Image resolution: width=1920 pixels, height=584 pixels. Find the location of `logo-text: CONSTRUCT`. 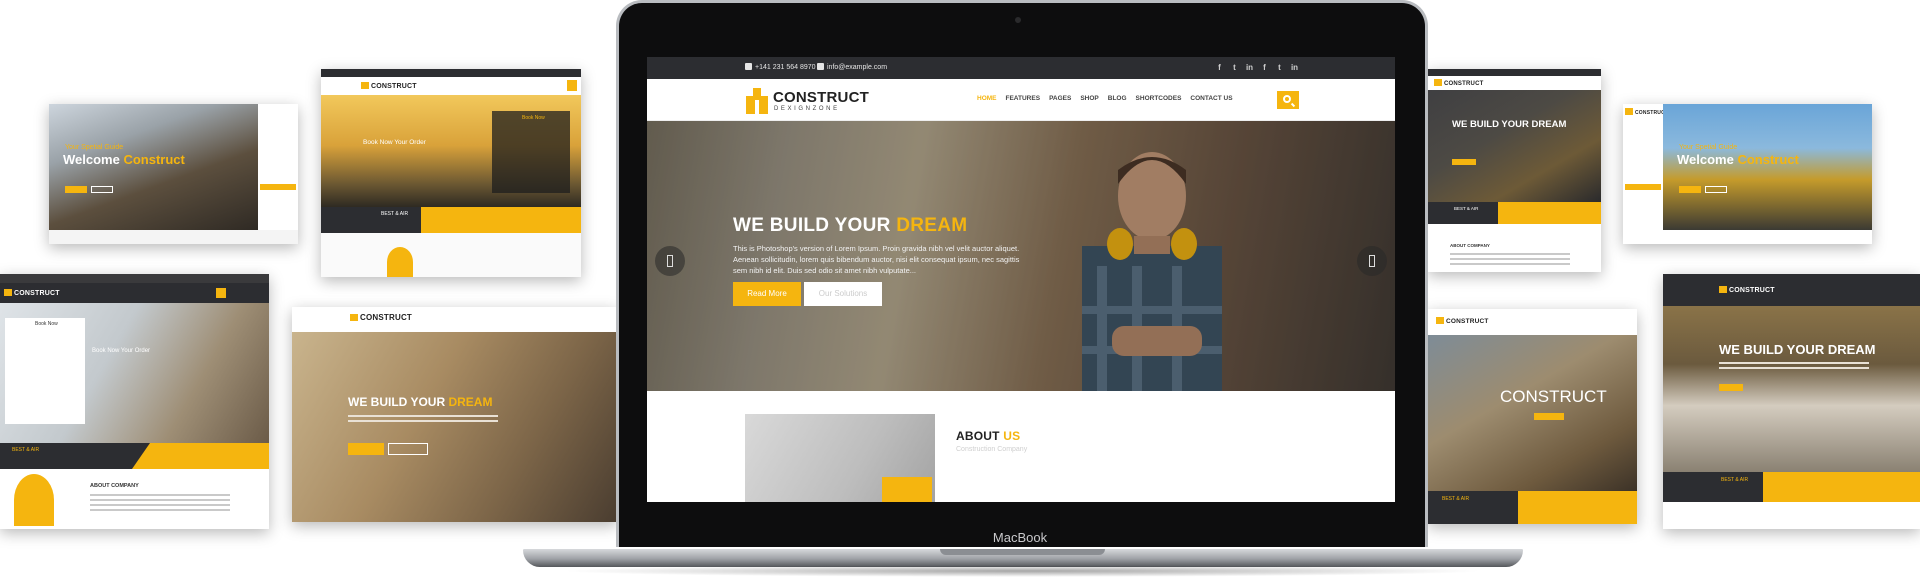

logo-text: CONSTRUCT is located at coordinates (821, 97).